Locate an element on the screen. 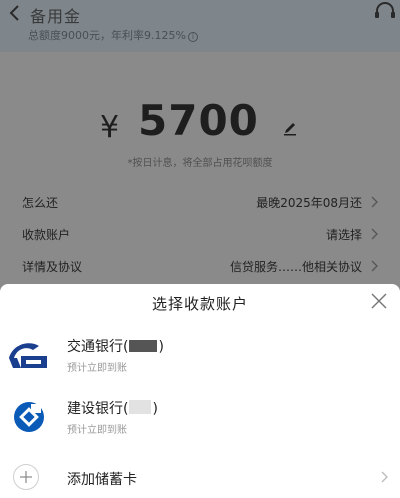 This screenshot has height=498, width=400. details-row: 详情及协议 信贷服务……他相关协议 is located at coordinates (200, 266).